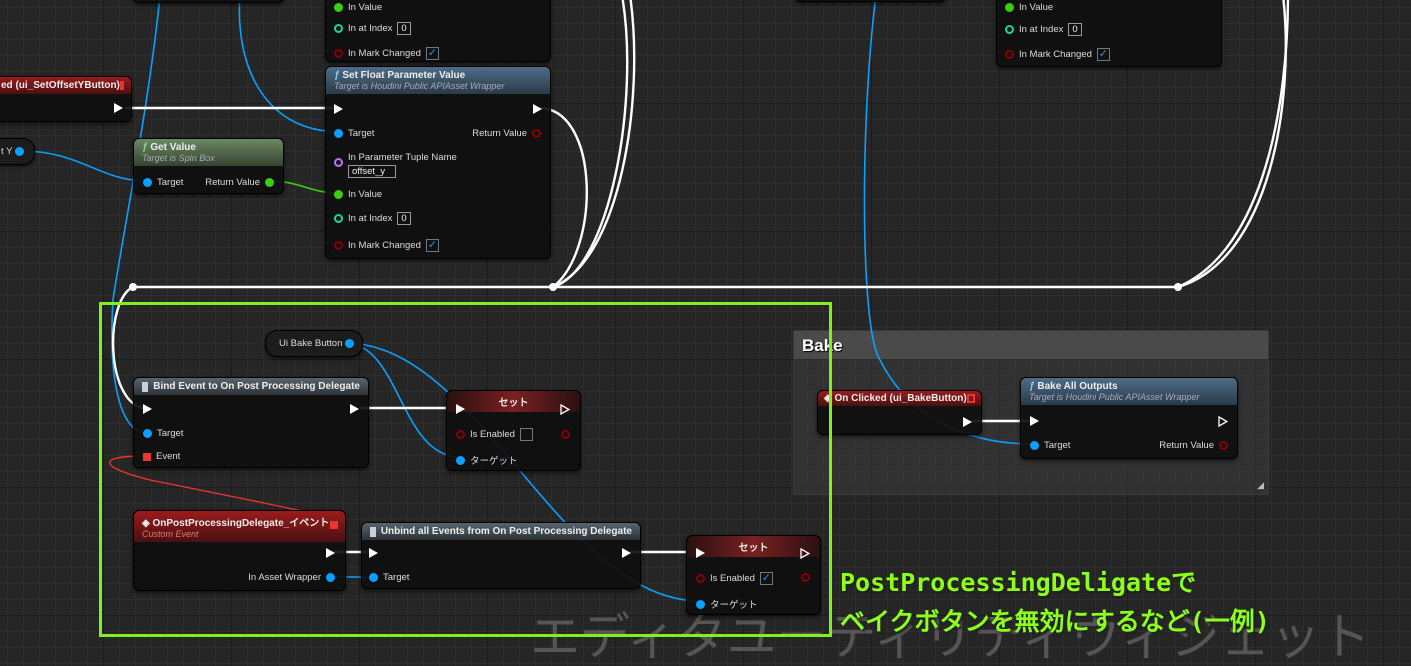  Describe the element at coordinates (900, 398) in the screenshot. I see `node-title: On Clicked (ui_BakeButton)` at that location.